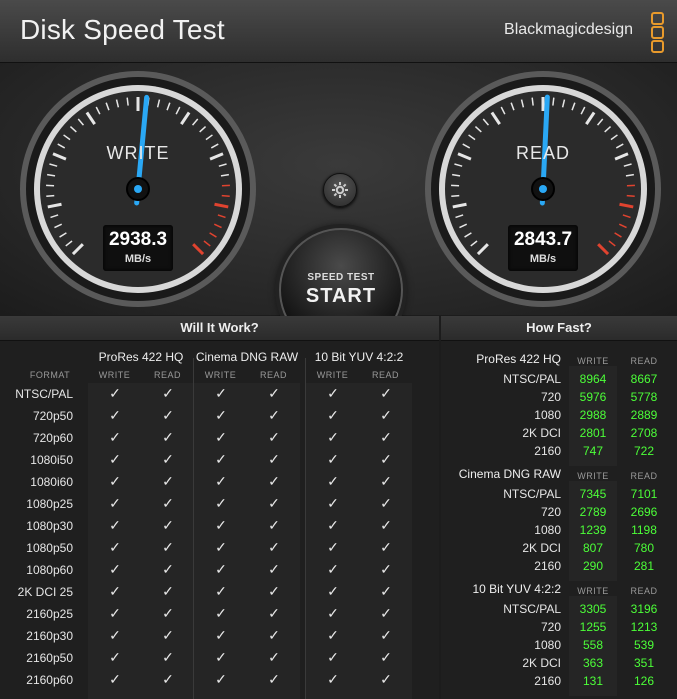 The image size is (677, 699). Describe the element at coordinates (49, 680) in the screenshot. I see `format-row-label: 2160p60` at that location.